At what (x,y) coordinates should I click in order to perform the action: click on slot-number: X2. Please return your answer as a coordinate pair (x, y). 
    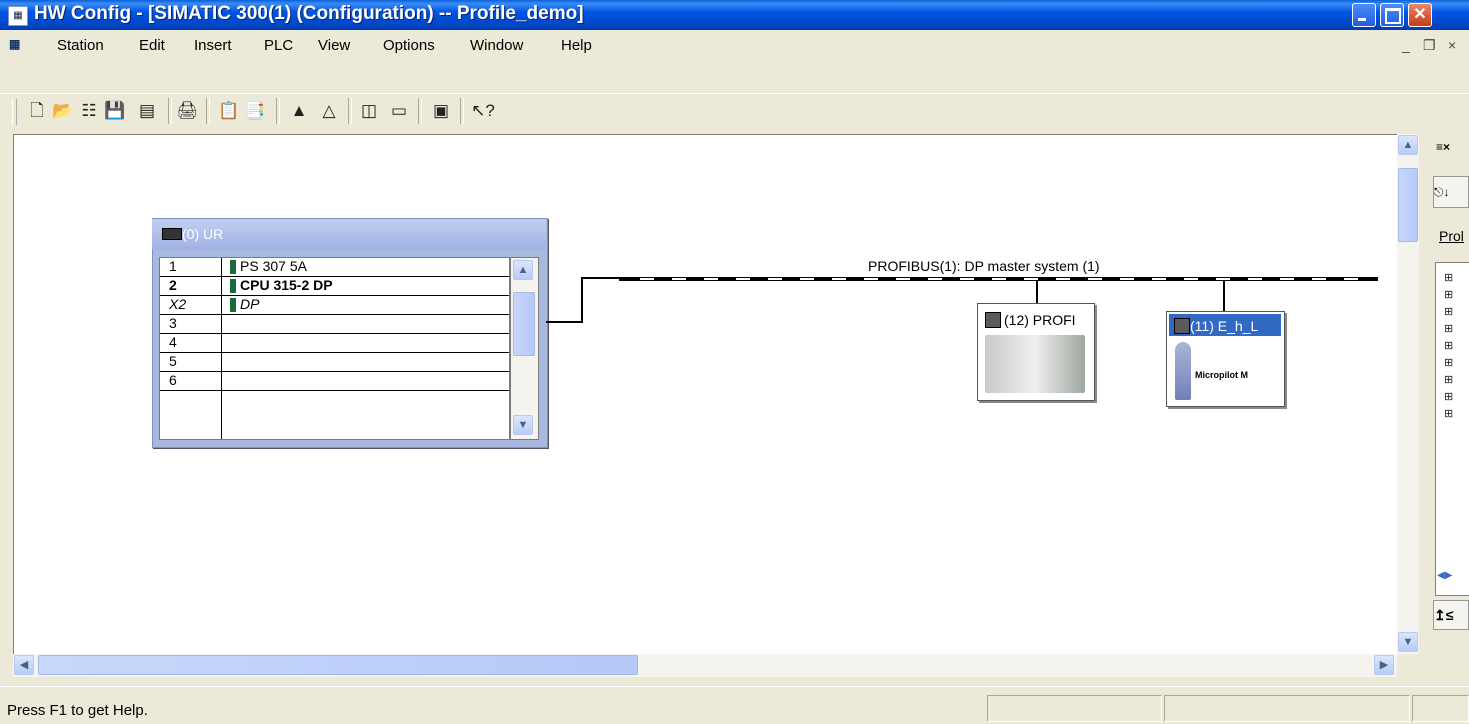
    Looking at the image, I should click on (178, 304).